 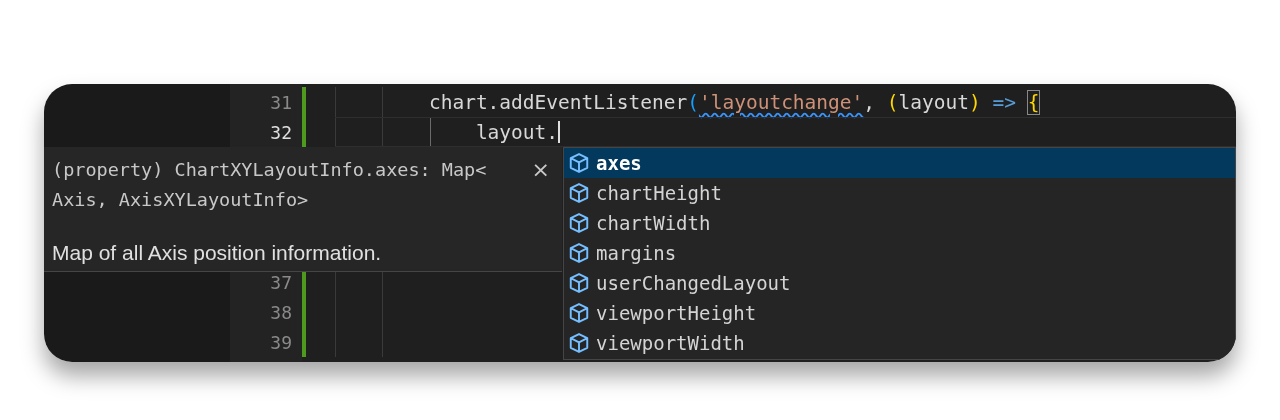 I want to click on code-token: {, so click(x=1033, y=102).